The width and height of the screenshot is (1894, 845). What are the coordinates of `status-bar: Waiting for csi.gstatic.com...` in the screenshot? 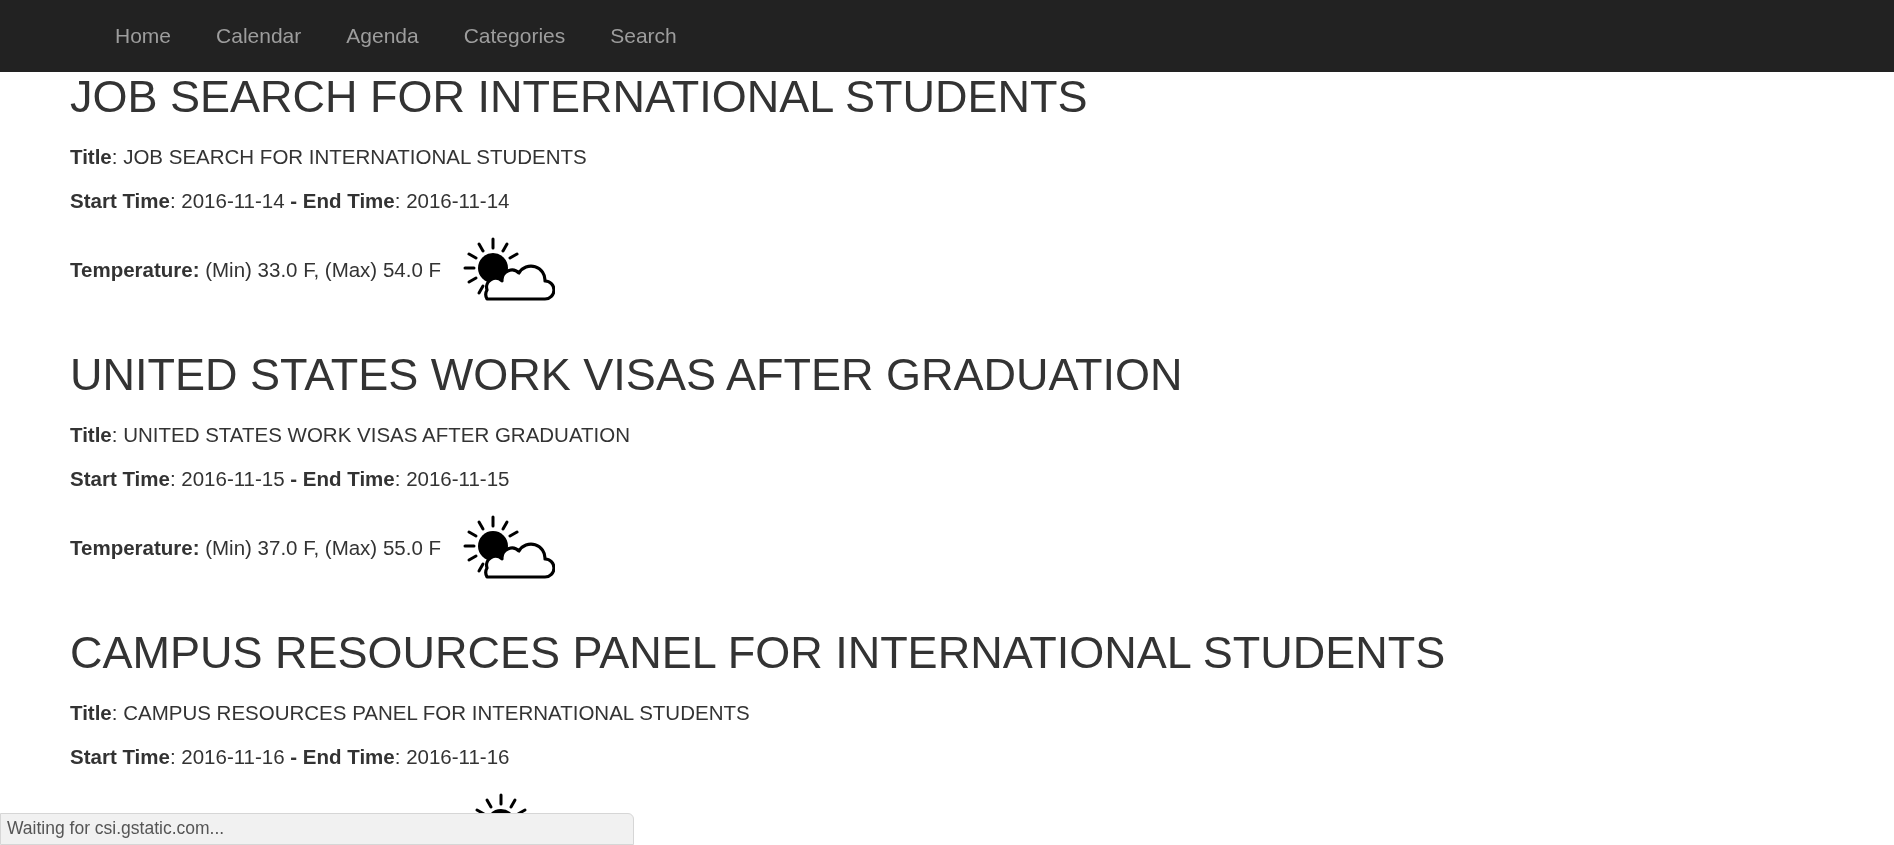 It's located at (317, 829).